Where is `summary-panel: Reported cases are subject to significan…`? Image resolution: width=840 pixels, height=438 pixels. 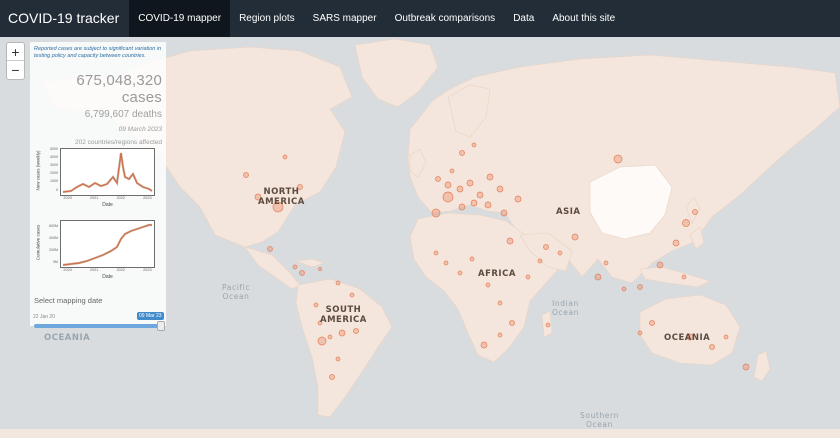
summary-panel: Reported cases are subject to significan… is located at coordinates (98, 186).